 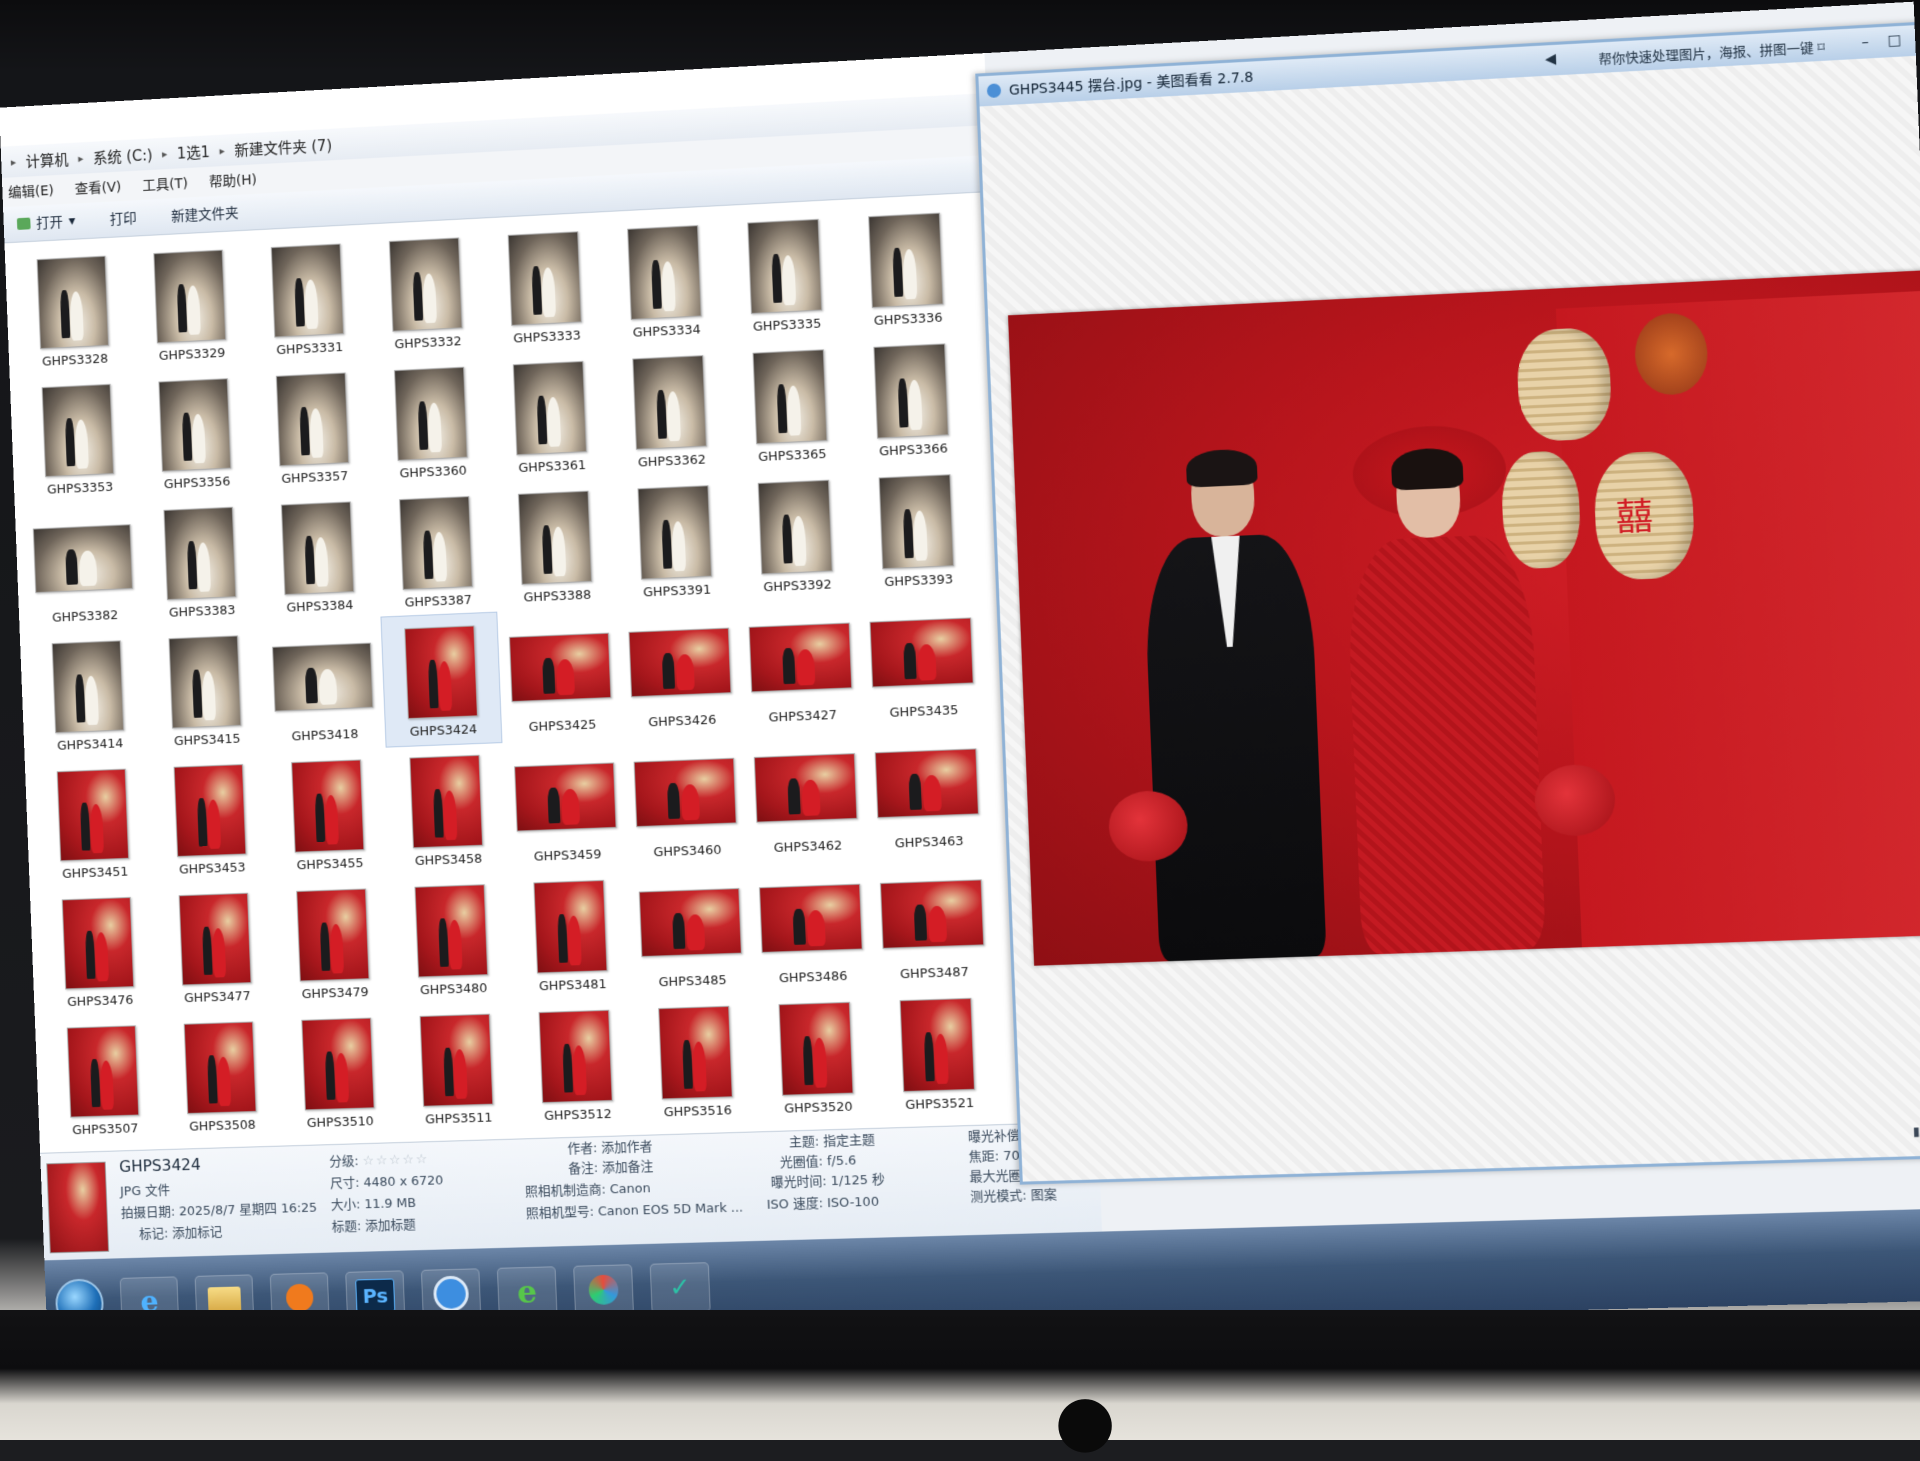 I want to click on thumbnail-item: GHPS3481, so click(x=570, y=934).